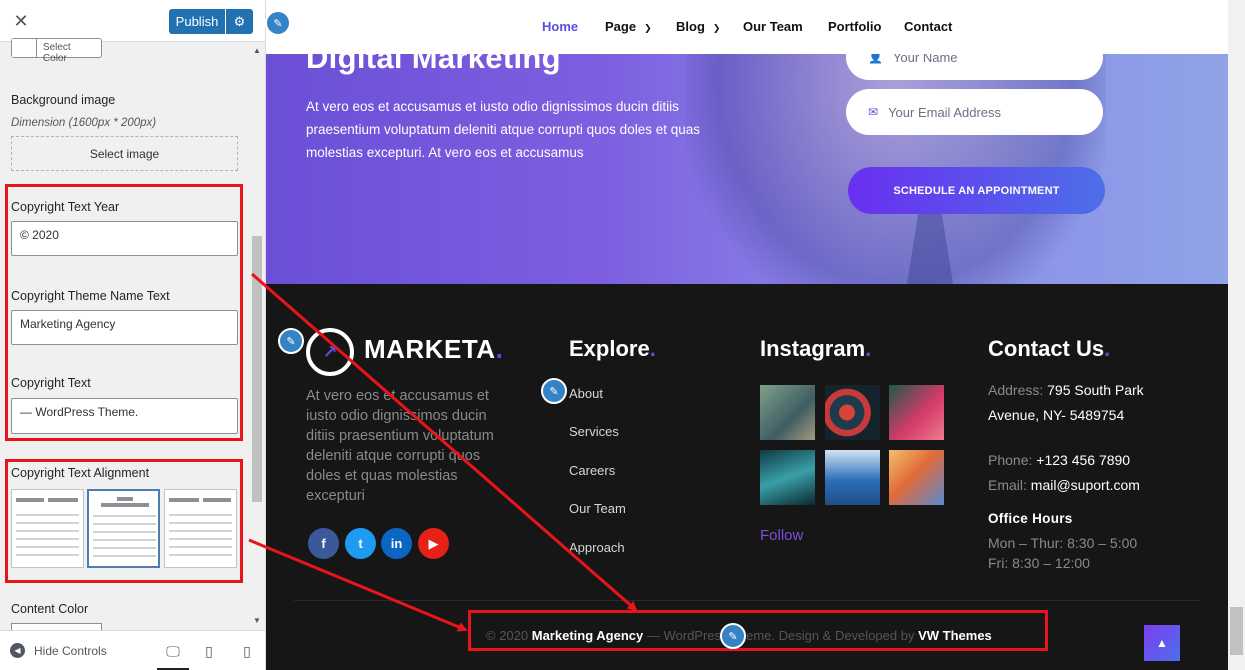 This screenshot has width=1245, height=670. I want to click on preview-scrollbar, so click(1236, 335).